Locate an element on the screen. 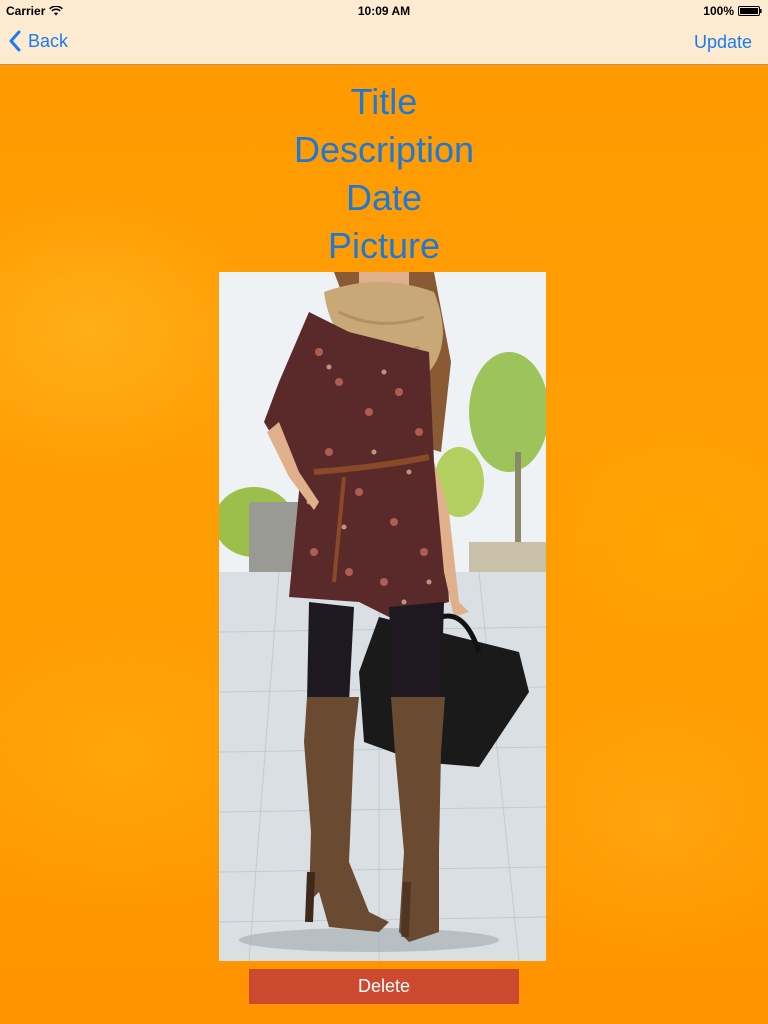 The height and width of the screenshot is (1024, 768). battery-indicator: 100% is located at coordinates (732, 11).